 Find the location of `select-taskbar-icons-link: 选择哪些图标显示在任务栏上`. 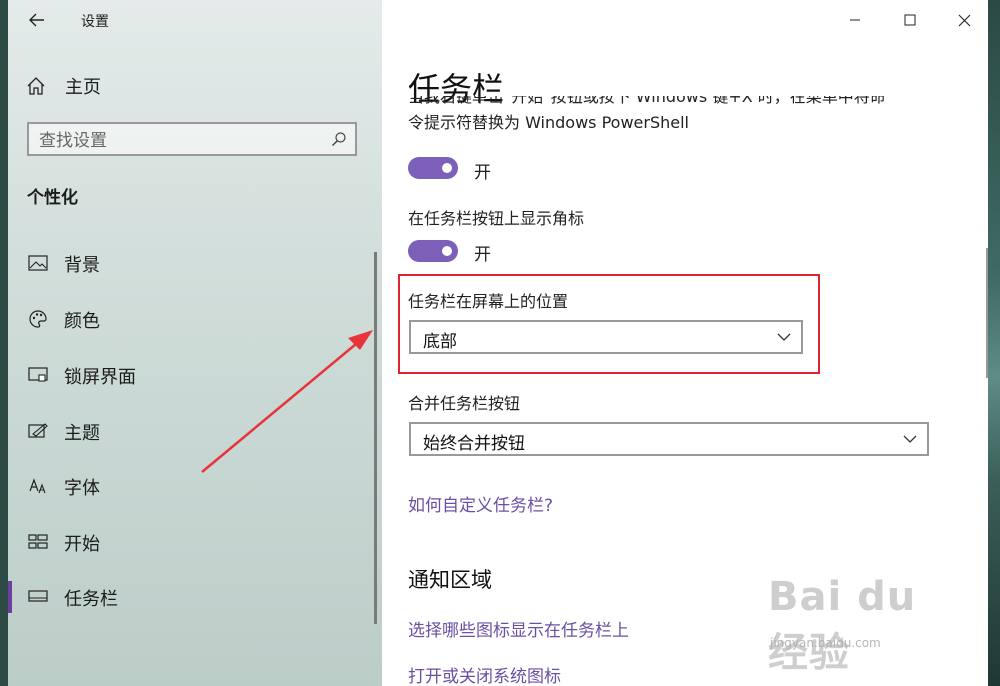

select-taskbar-icons-link: 选择哪些图标显示在任务栏上 is located at coordinates (518, 628).